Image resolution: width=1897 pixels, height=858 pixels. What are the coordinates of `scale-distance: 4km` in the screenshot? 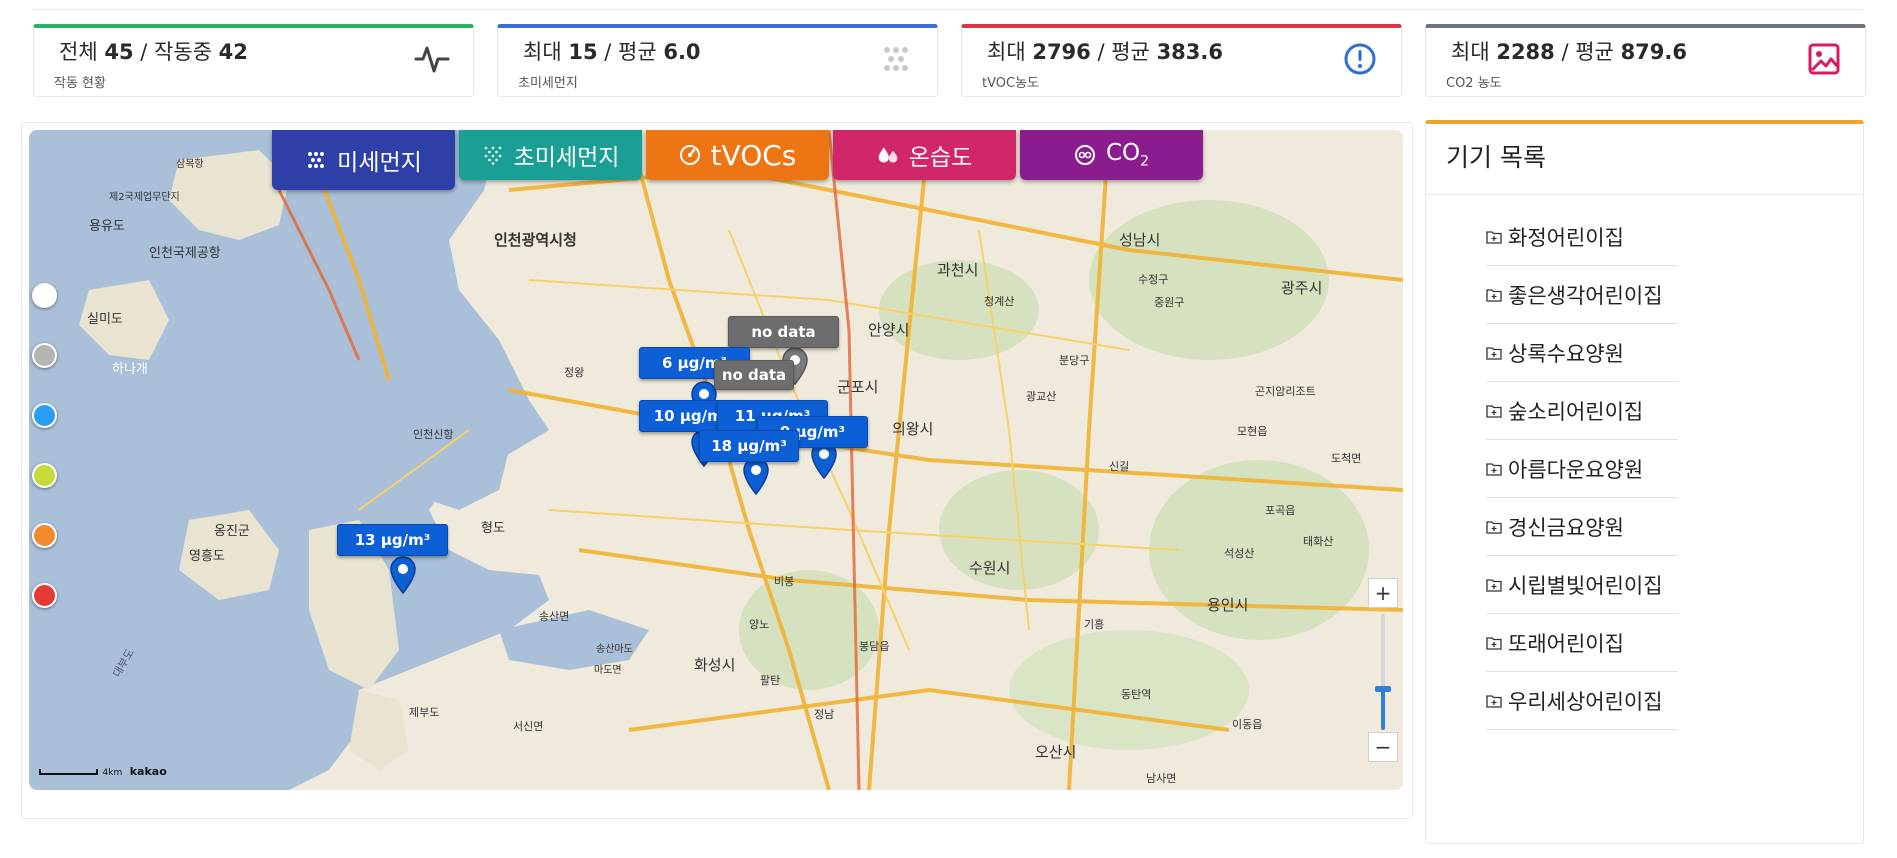 It's located at (112, 773).